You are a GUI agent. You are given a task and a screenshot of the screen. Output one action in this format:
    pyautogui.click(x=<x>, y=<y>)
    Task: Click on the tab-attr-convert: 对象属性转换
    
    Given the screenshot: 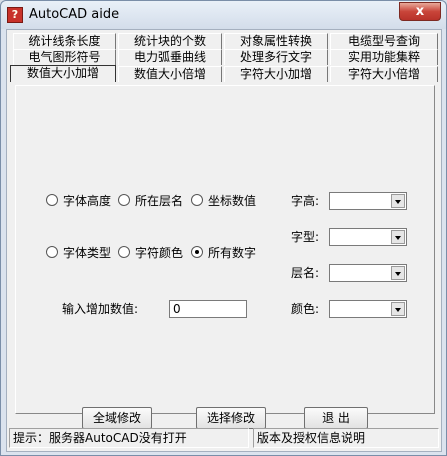 What is the action you would take?
    pyautogui.click(x=276, y=41)
    